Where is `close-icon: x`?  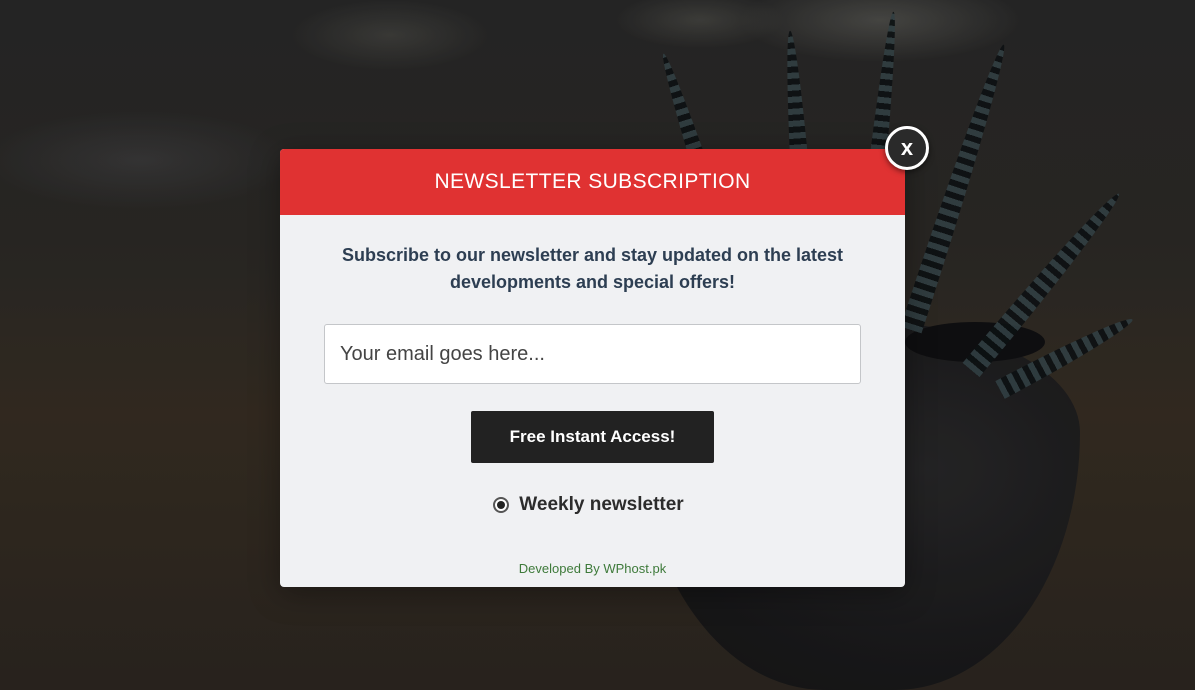
close-icon: x is located at coordinates (907, 147).